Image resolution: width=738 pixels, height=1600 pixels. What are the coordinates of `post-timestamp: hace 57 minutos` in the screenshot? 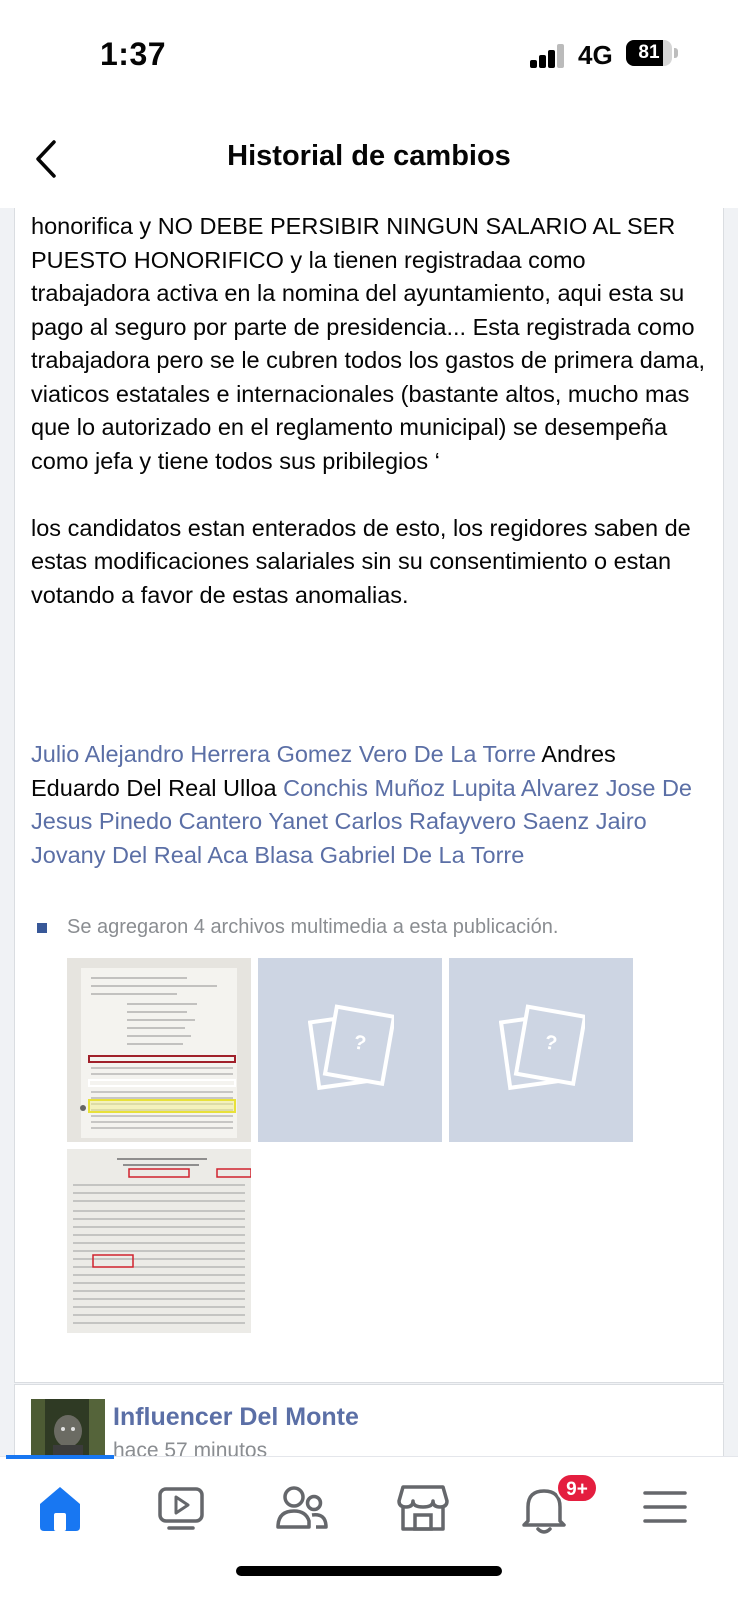 It's located at (190, 1447).